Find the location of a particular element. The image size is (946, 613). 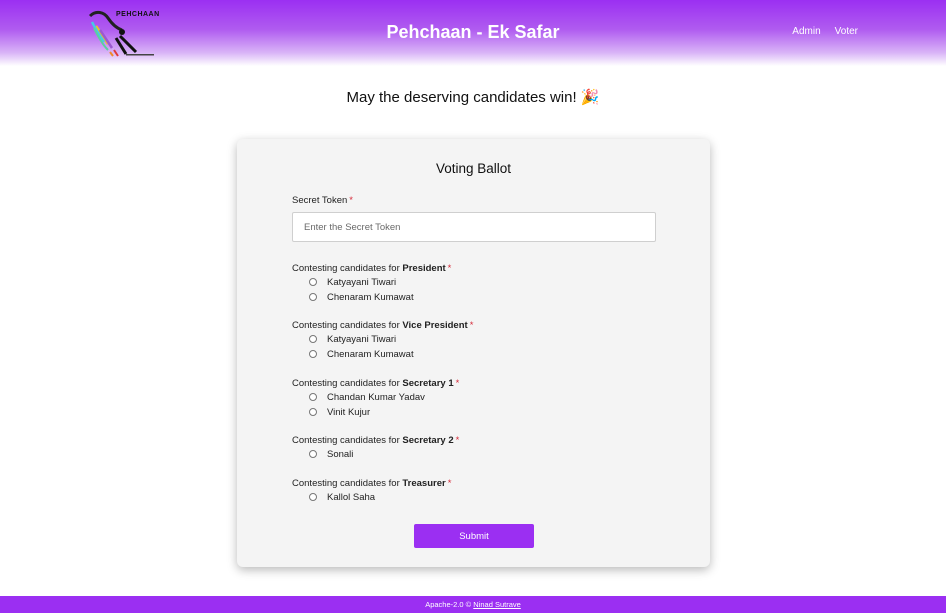

footer-license: Apache-2.0 © is located at coordinates (448, 604).